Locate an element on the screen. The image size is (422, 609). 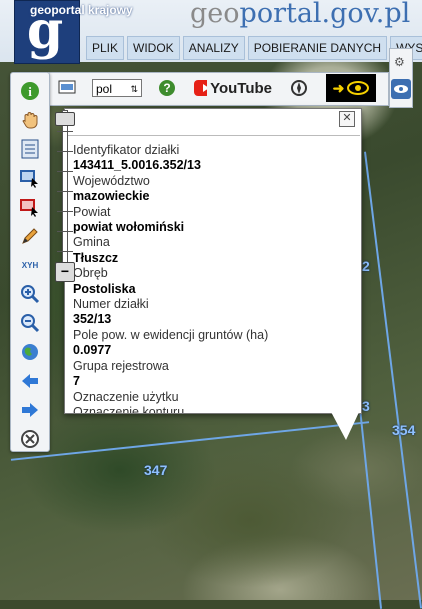
right-toolbar: ⚙ is located at coordinates (401, 78).